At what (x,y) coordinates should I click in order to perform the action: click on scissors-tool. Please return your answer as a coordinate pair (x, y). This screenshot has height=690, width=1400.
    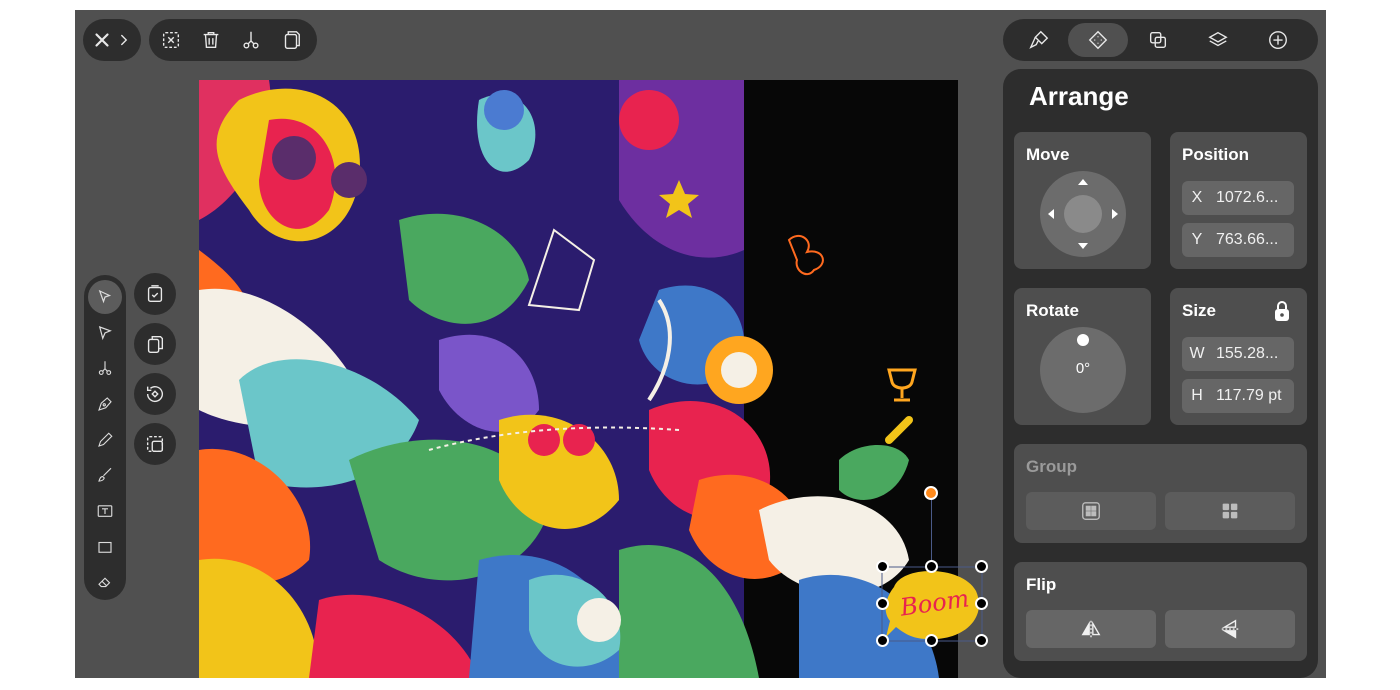
    Looking at the image, I should click on (105, 368).